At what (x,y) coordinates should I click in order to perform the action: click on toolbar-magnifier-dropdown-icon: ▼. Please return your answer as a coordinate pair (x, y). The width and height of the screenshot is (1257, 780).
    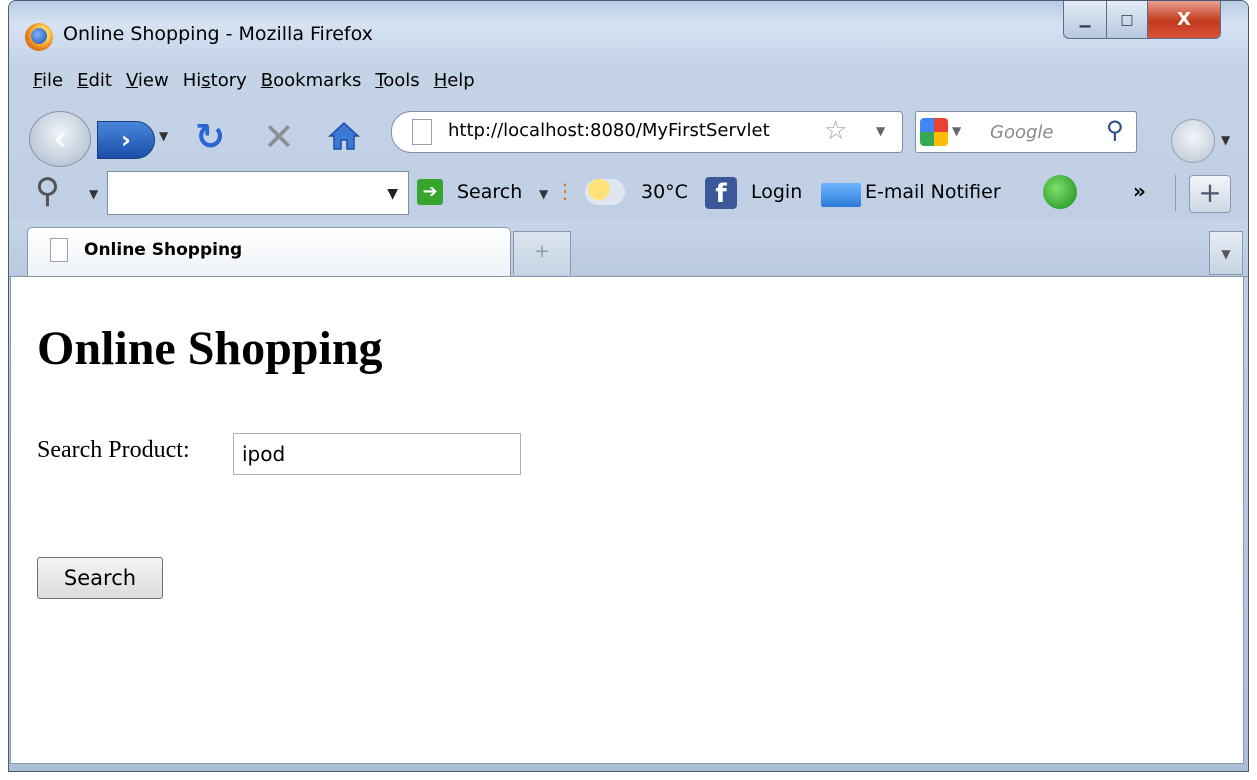
    Looking at the image, I should click on (93, 194).